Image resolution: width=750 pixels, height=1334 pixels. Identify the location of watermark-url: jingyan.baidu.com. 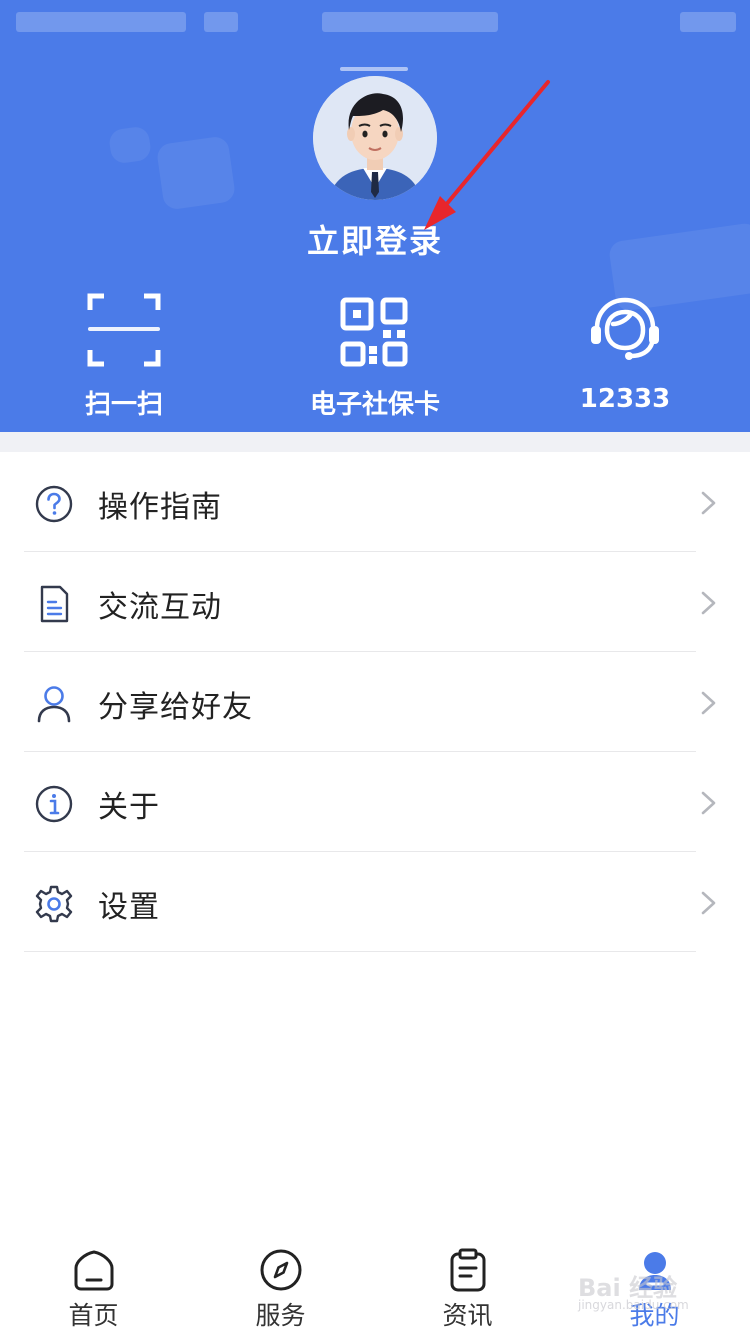
(633, 1305).